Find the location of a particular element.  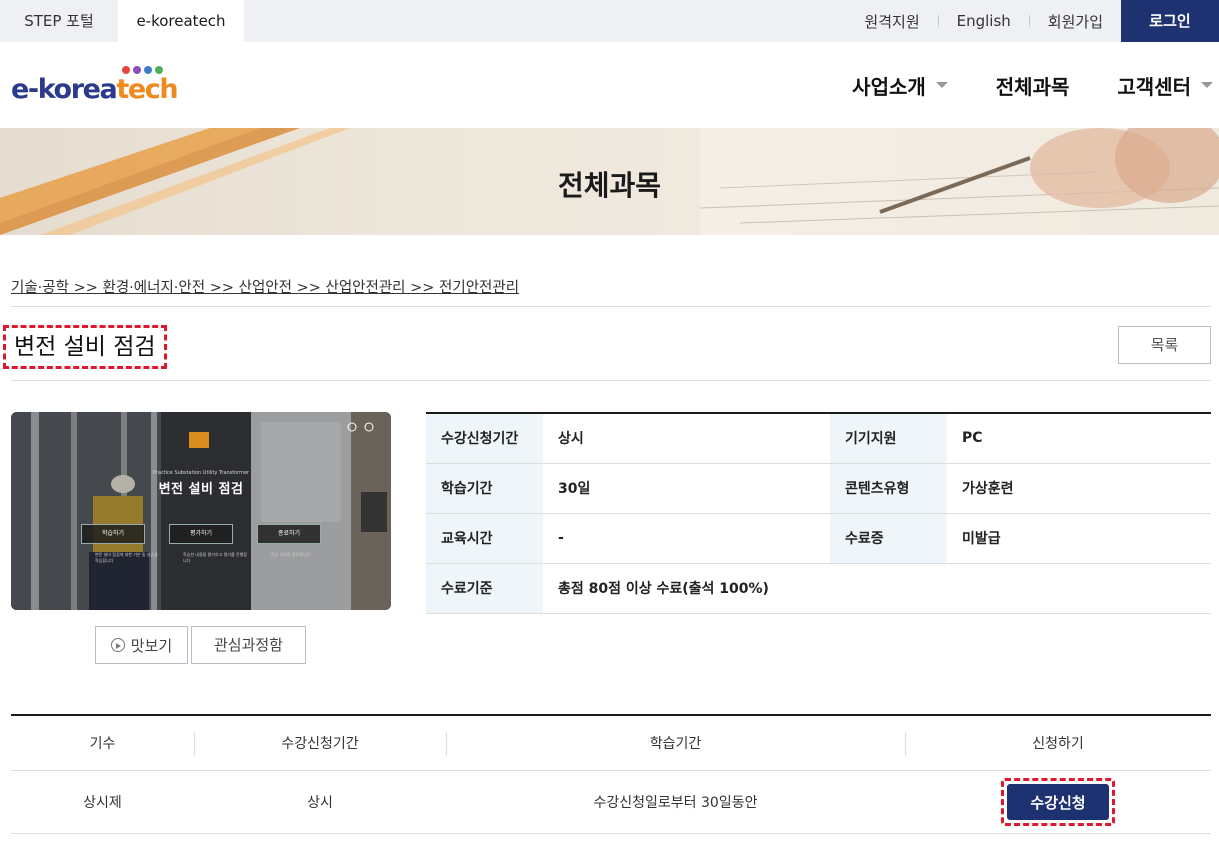

utility-links: 원격지원 English 회원가입 is located at coordinates (983, 21).